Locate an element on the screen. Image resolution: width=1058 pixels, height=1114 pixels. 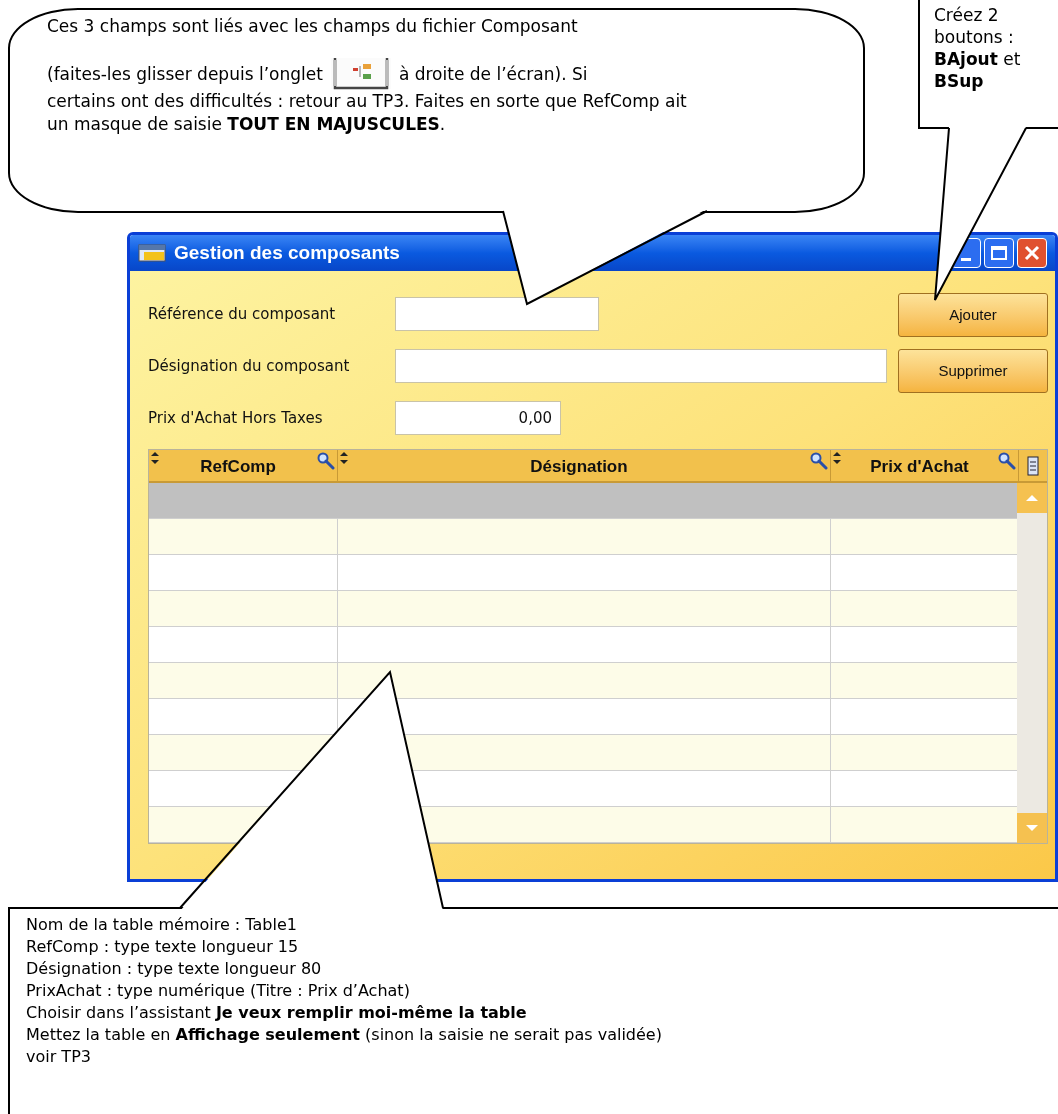
callout-text: Choisir dans l’assistant Je veux remplir moi-même la table is located at coordinates (276, 1013).